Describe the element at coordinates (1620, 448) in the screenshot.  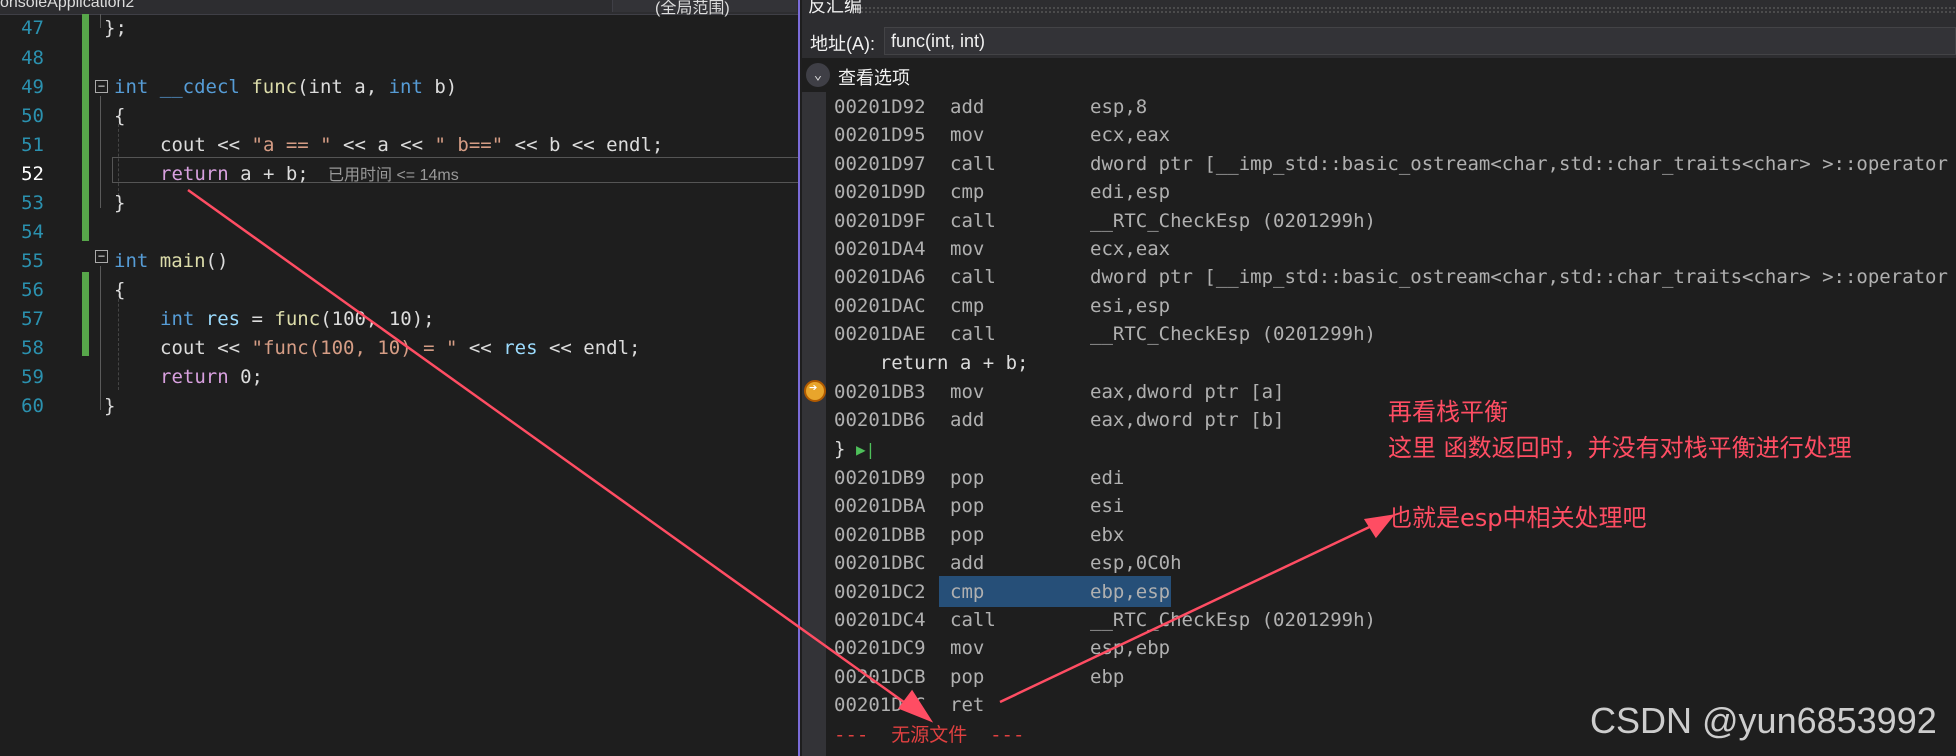
I see `annotation-text: 这里 函数返回时，并没有对栈平衡进行处理` at that location.